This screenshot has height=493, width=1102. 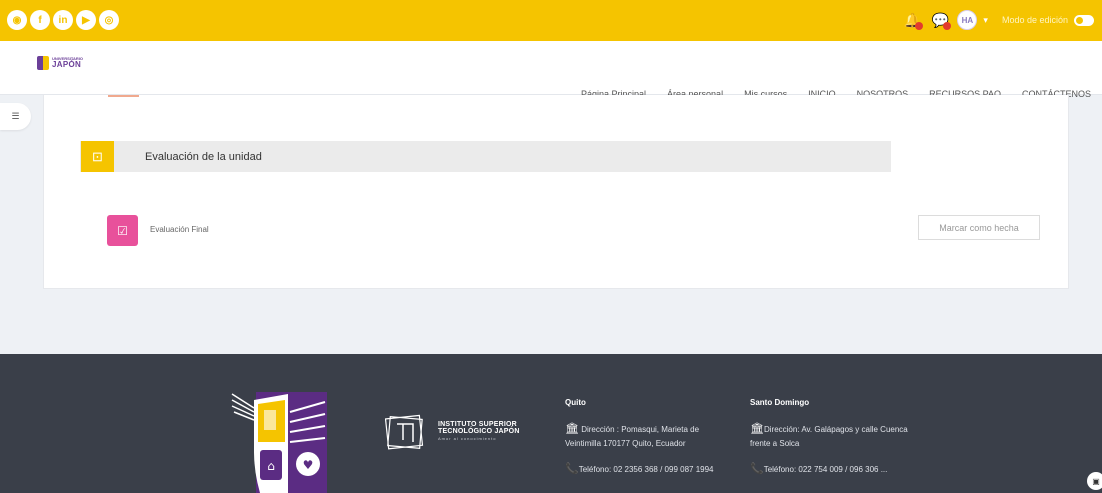 What do you see at coordinates (477, 424) in the screenshot?
I see `institute-name-line1: INSTITUTO SUPERIOR` at bounding box center [477, 424].